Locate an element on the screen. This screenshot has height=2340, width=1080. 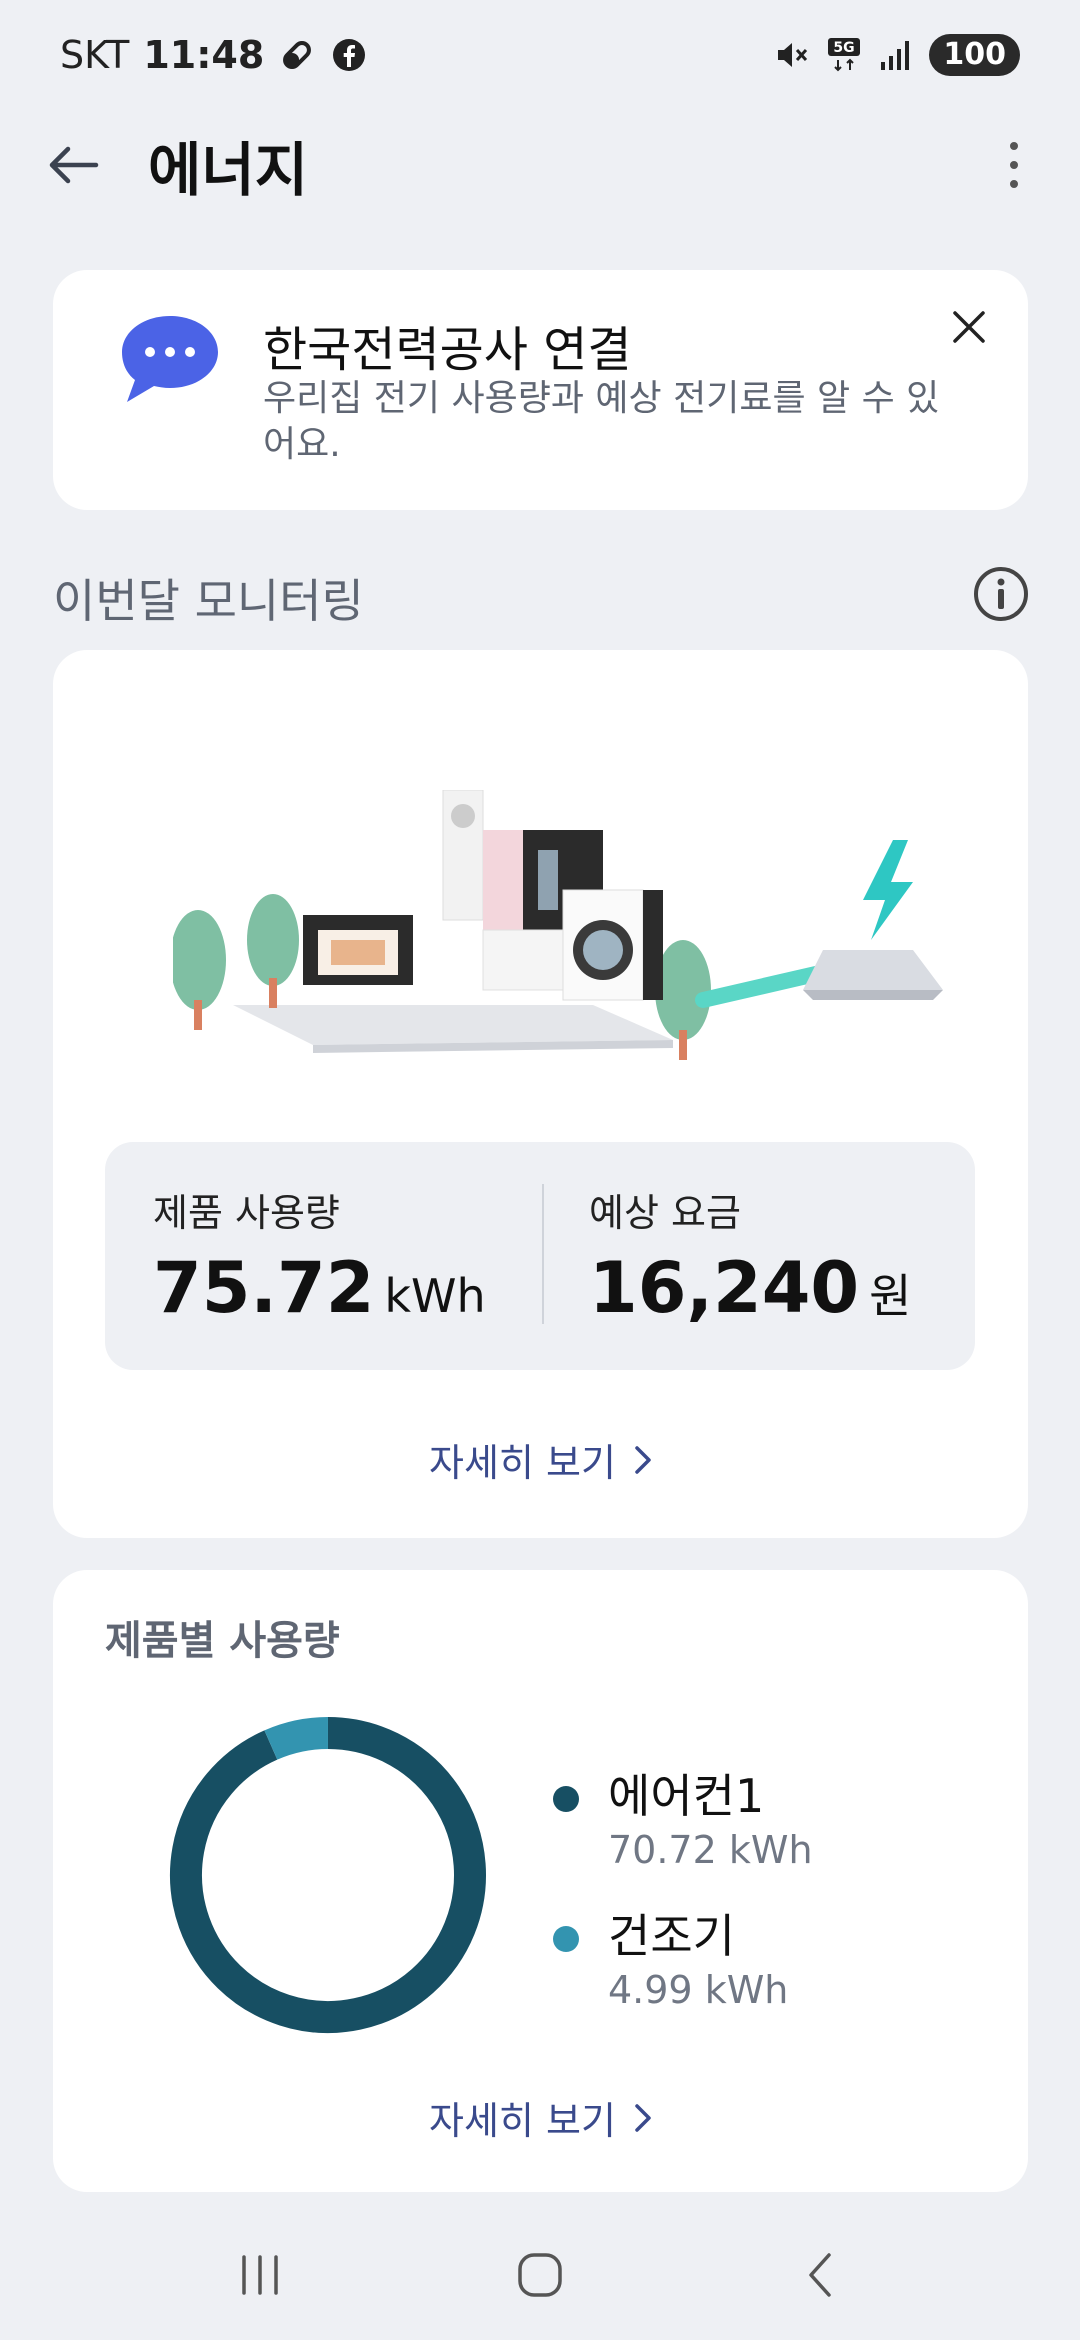
close-icon is located at coordinates (969, 327).